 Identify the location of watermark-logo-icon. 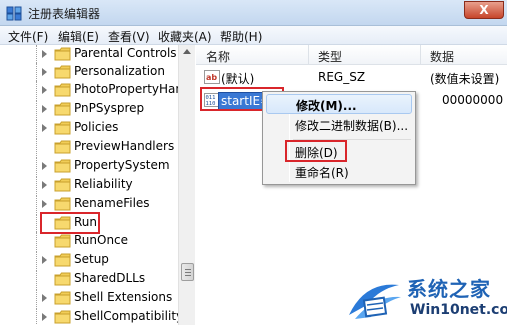
(375, 301).